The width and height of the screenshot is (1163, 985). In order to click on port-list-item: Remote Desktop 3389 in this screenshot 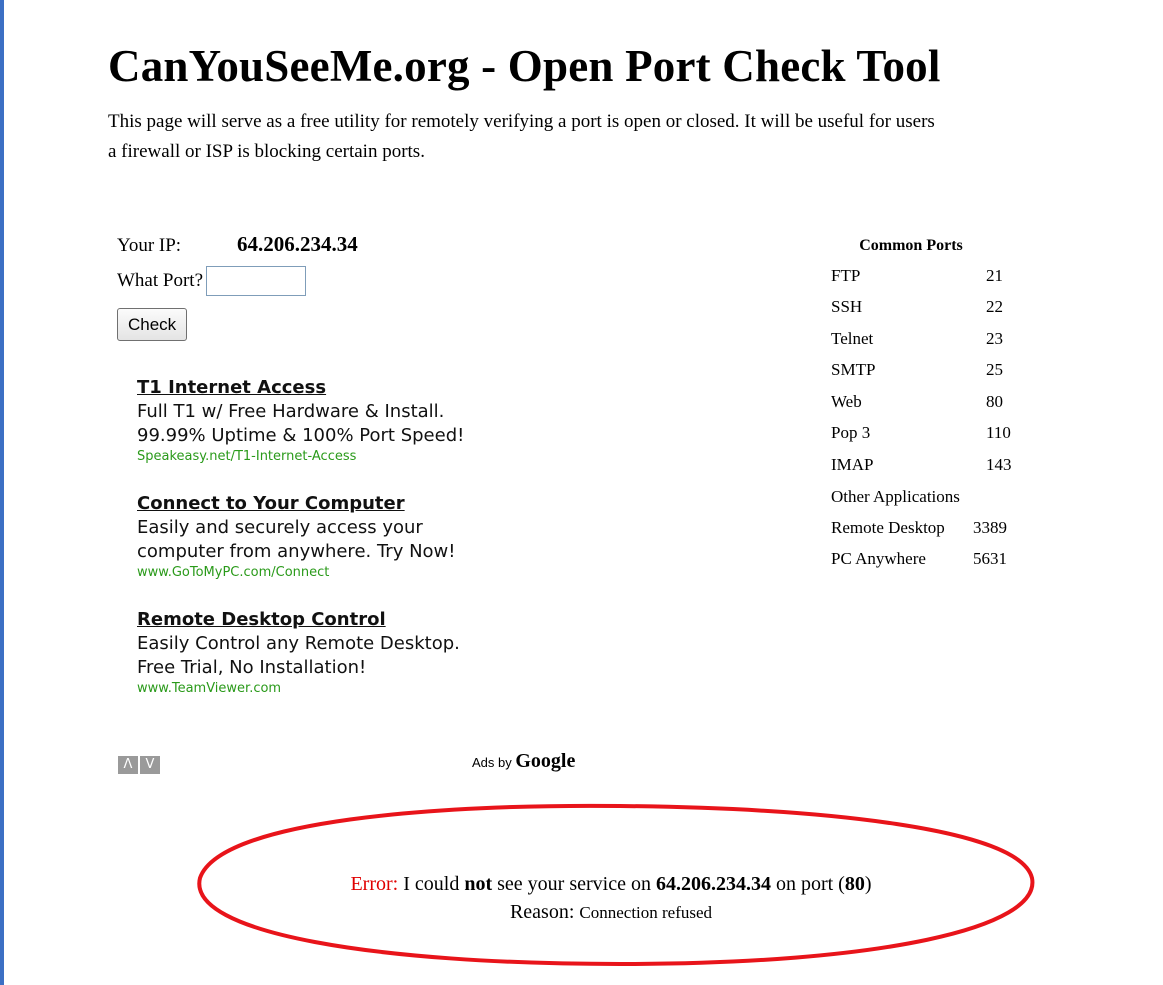, I will do `click(933, 528)`.